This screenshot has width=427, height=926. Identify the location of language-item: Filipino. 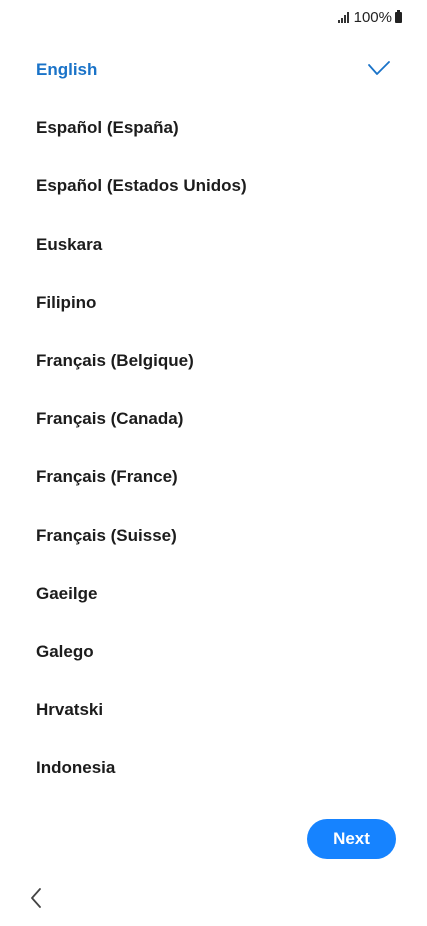
(213, 303).